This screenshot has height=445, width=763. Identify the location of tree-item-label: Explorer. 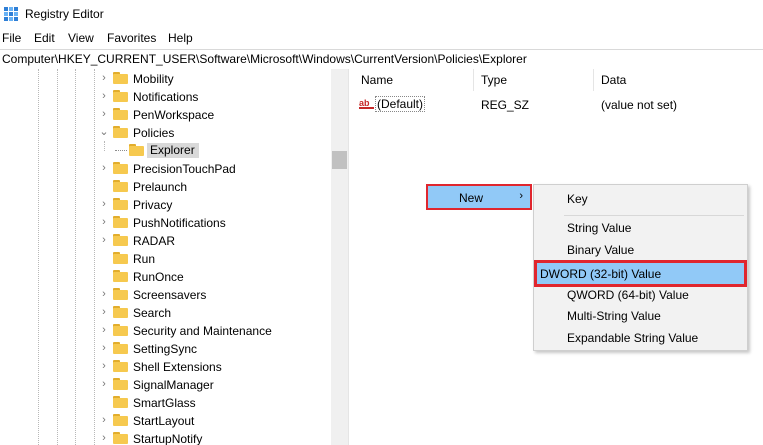
(173, 150).